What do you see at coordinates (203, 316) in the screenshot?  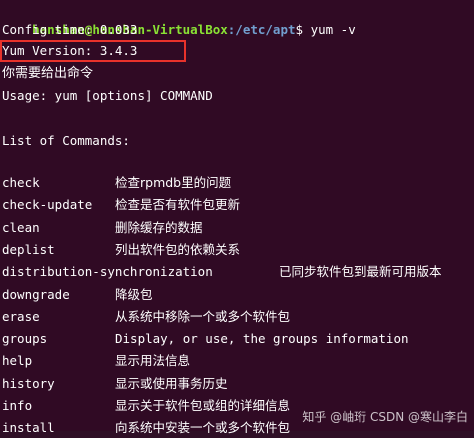 I see `command-description: 从系统中移除一个或多个软件包` at bounding box center [203, 316].